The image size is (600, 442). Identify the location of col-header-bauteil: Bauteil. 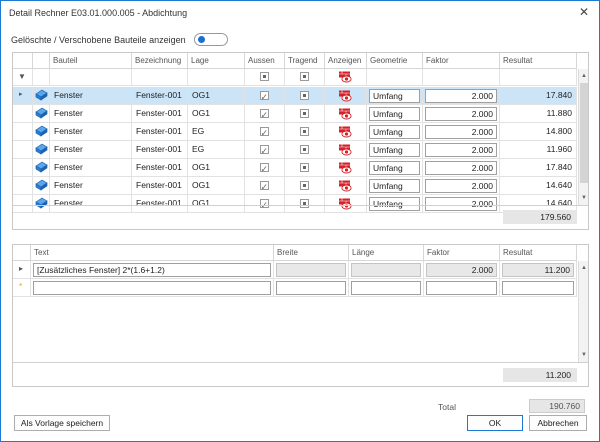
(91, 61).